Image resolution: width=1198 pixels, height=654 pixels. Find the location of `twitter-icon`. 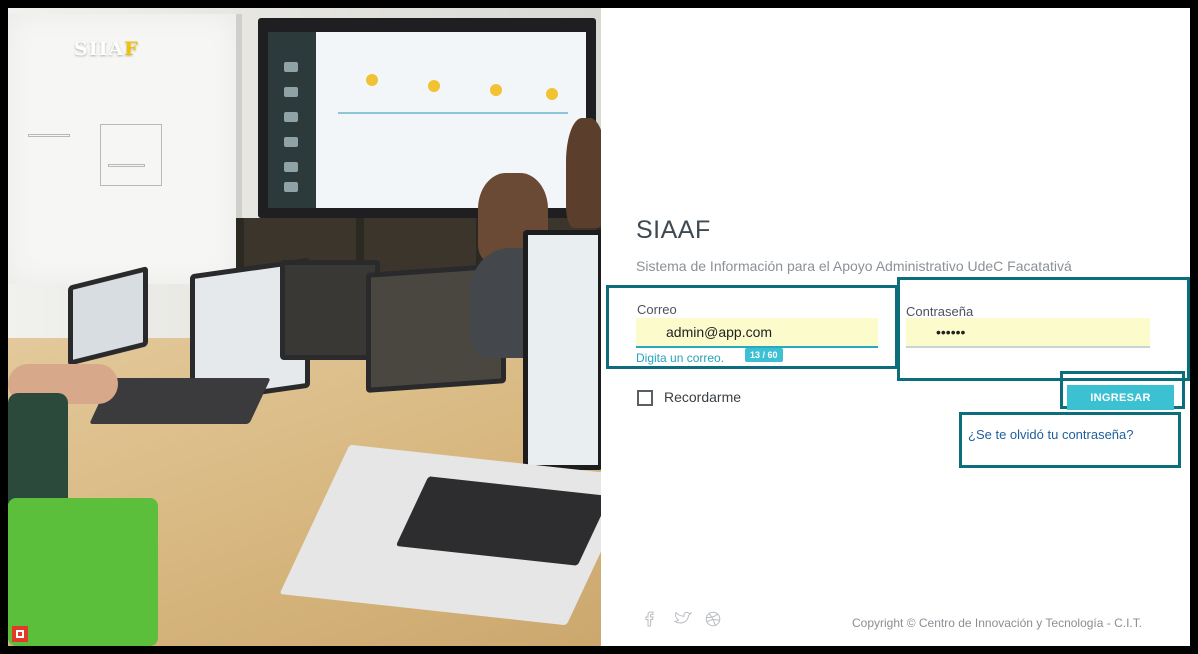

twitter-icon is located at coordinates (683, 620).